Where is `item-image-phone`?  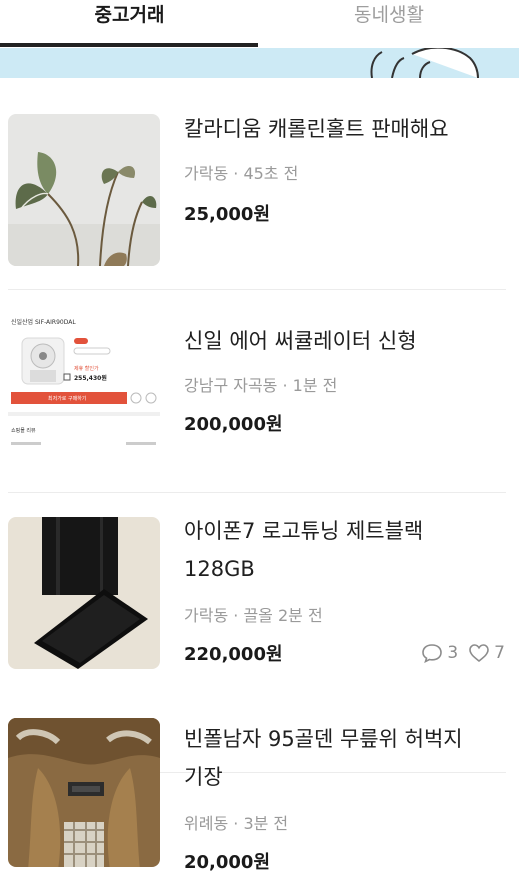 item-image-phone is located at coordinates (84, 593).